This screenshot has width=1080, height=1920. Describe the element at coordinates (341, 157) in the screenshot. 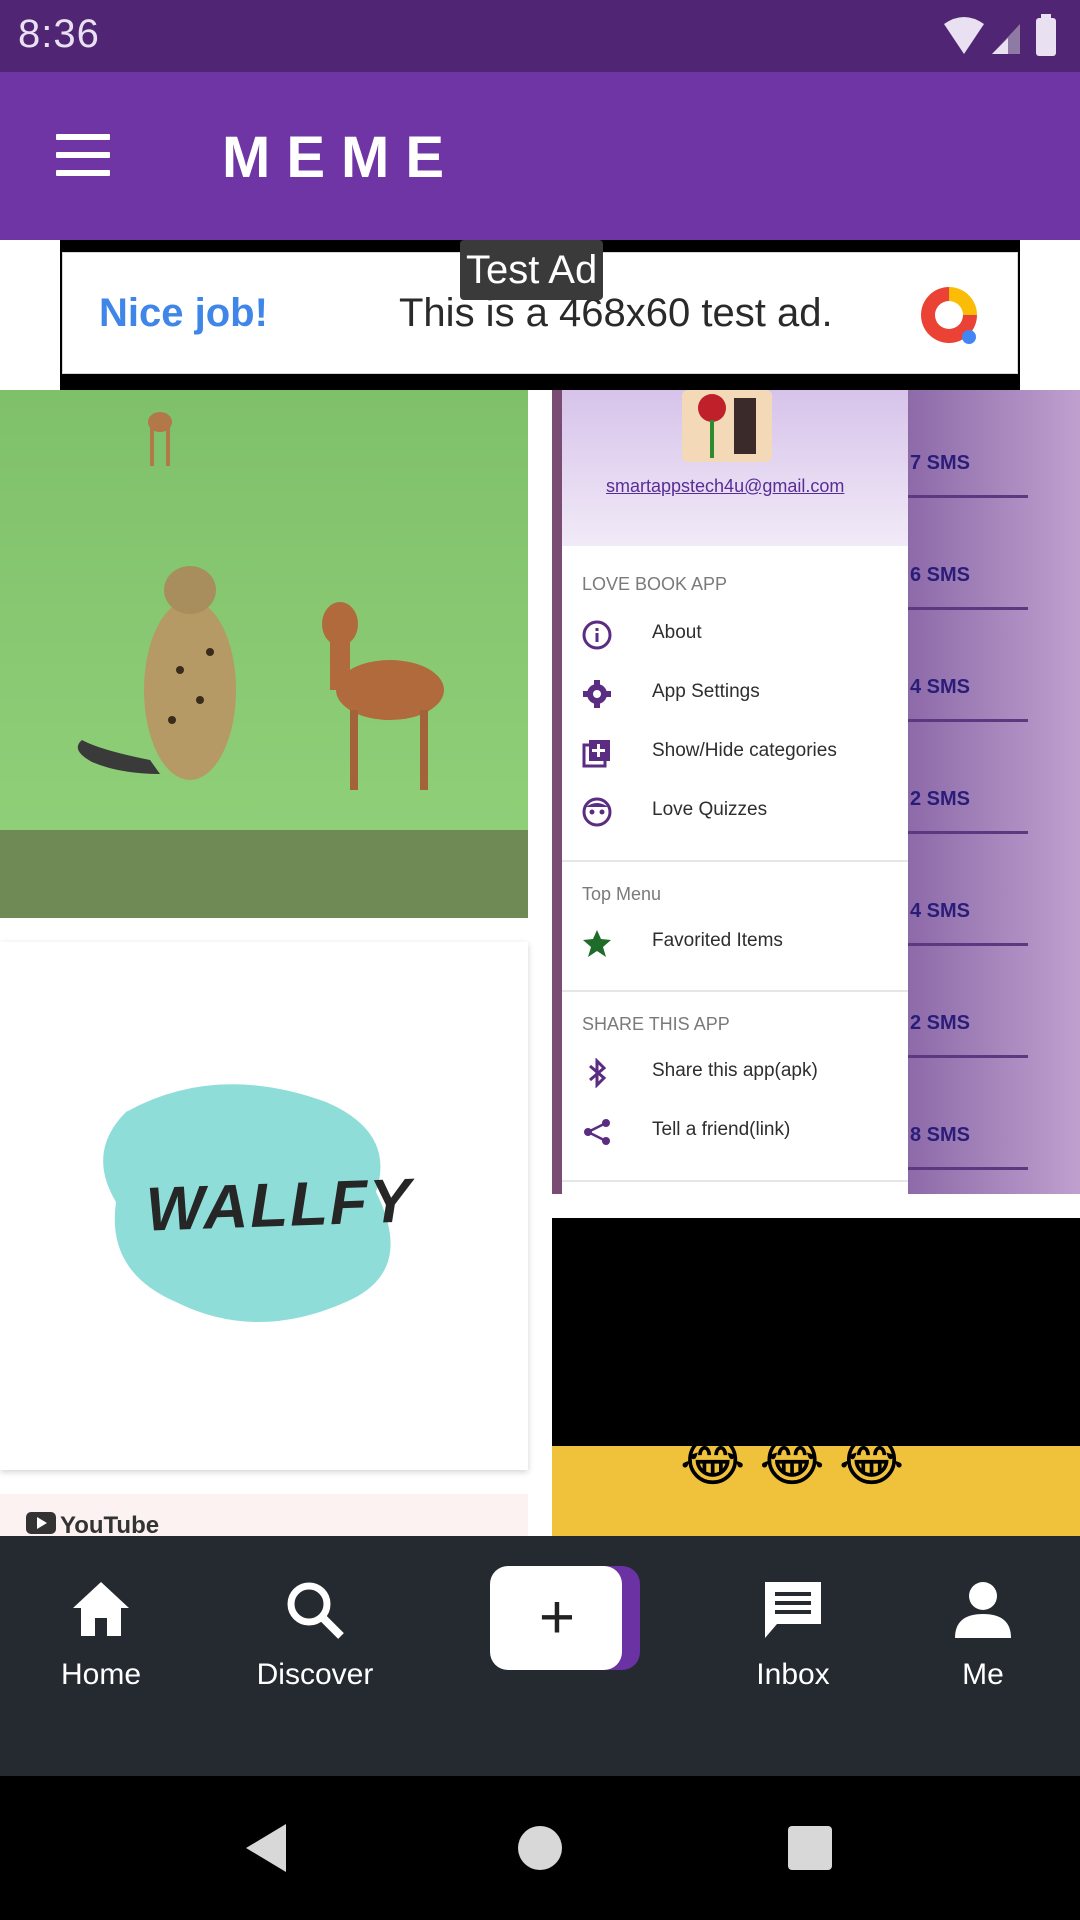

I see `app-title: MEME` at that location.